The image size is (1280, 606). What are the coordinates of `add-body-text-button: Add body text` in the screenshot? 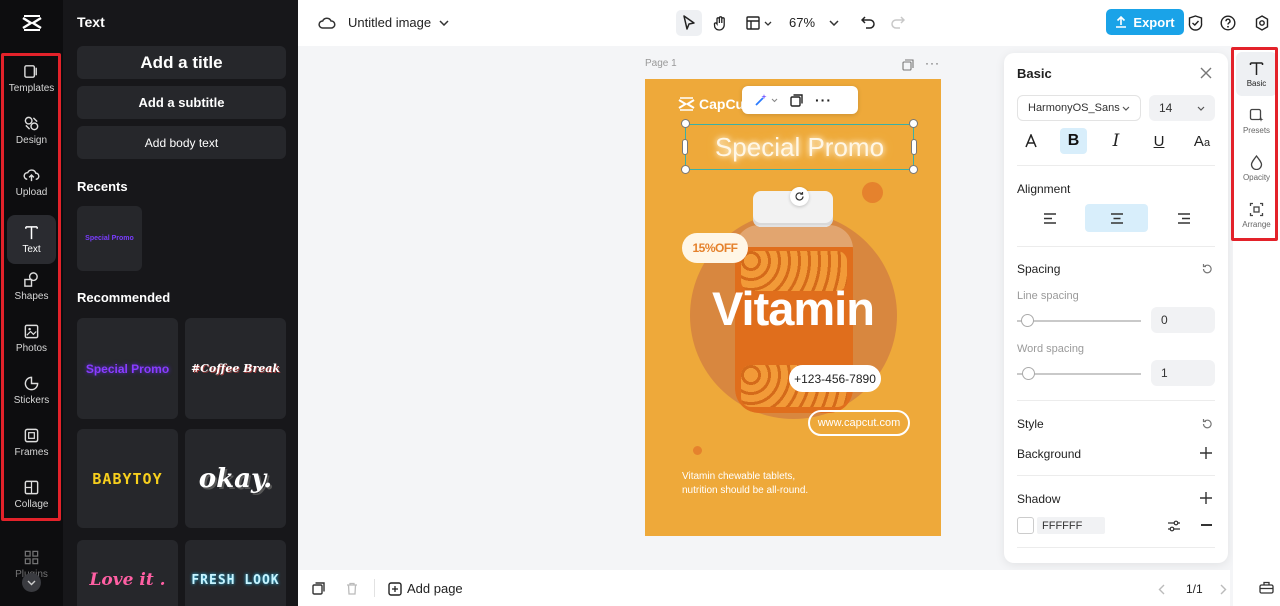 It's located at (181, 142).